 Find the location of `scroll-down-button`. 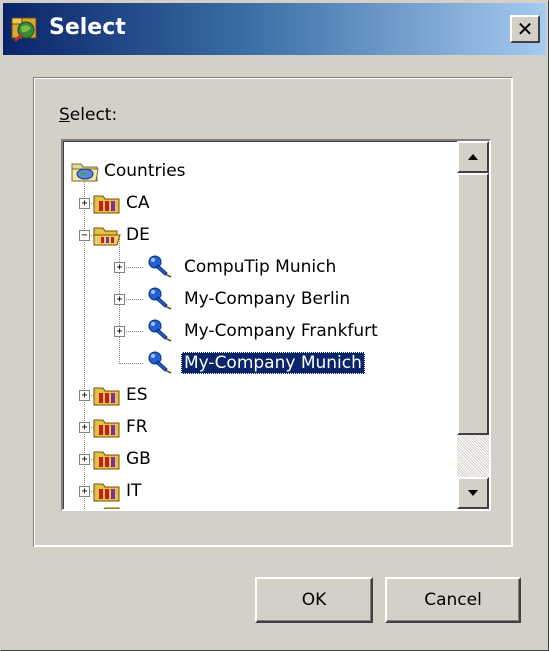

scroll-down-button is located at coordinates (473, 493).